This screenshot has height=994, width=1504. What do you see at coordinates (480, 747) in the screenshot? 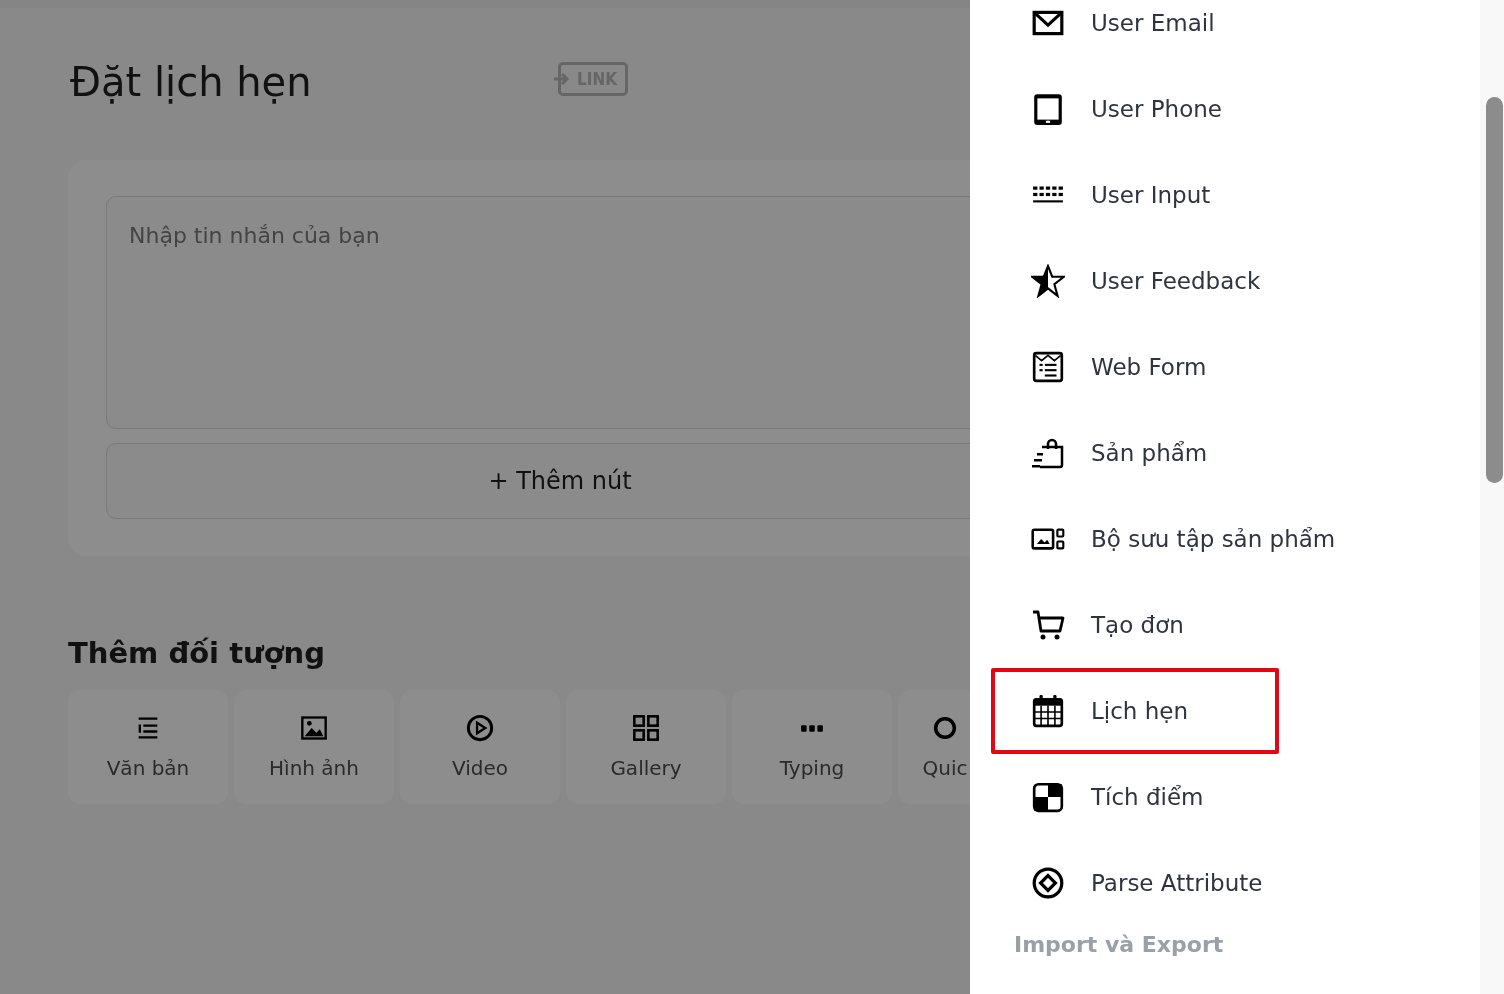
I see `object-tile: Video` at bounding box center [480, 747].